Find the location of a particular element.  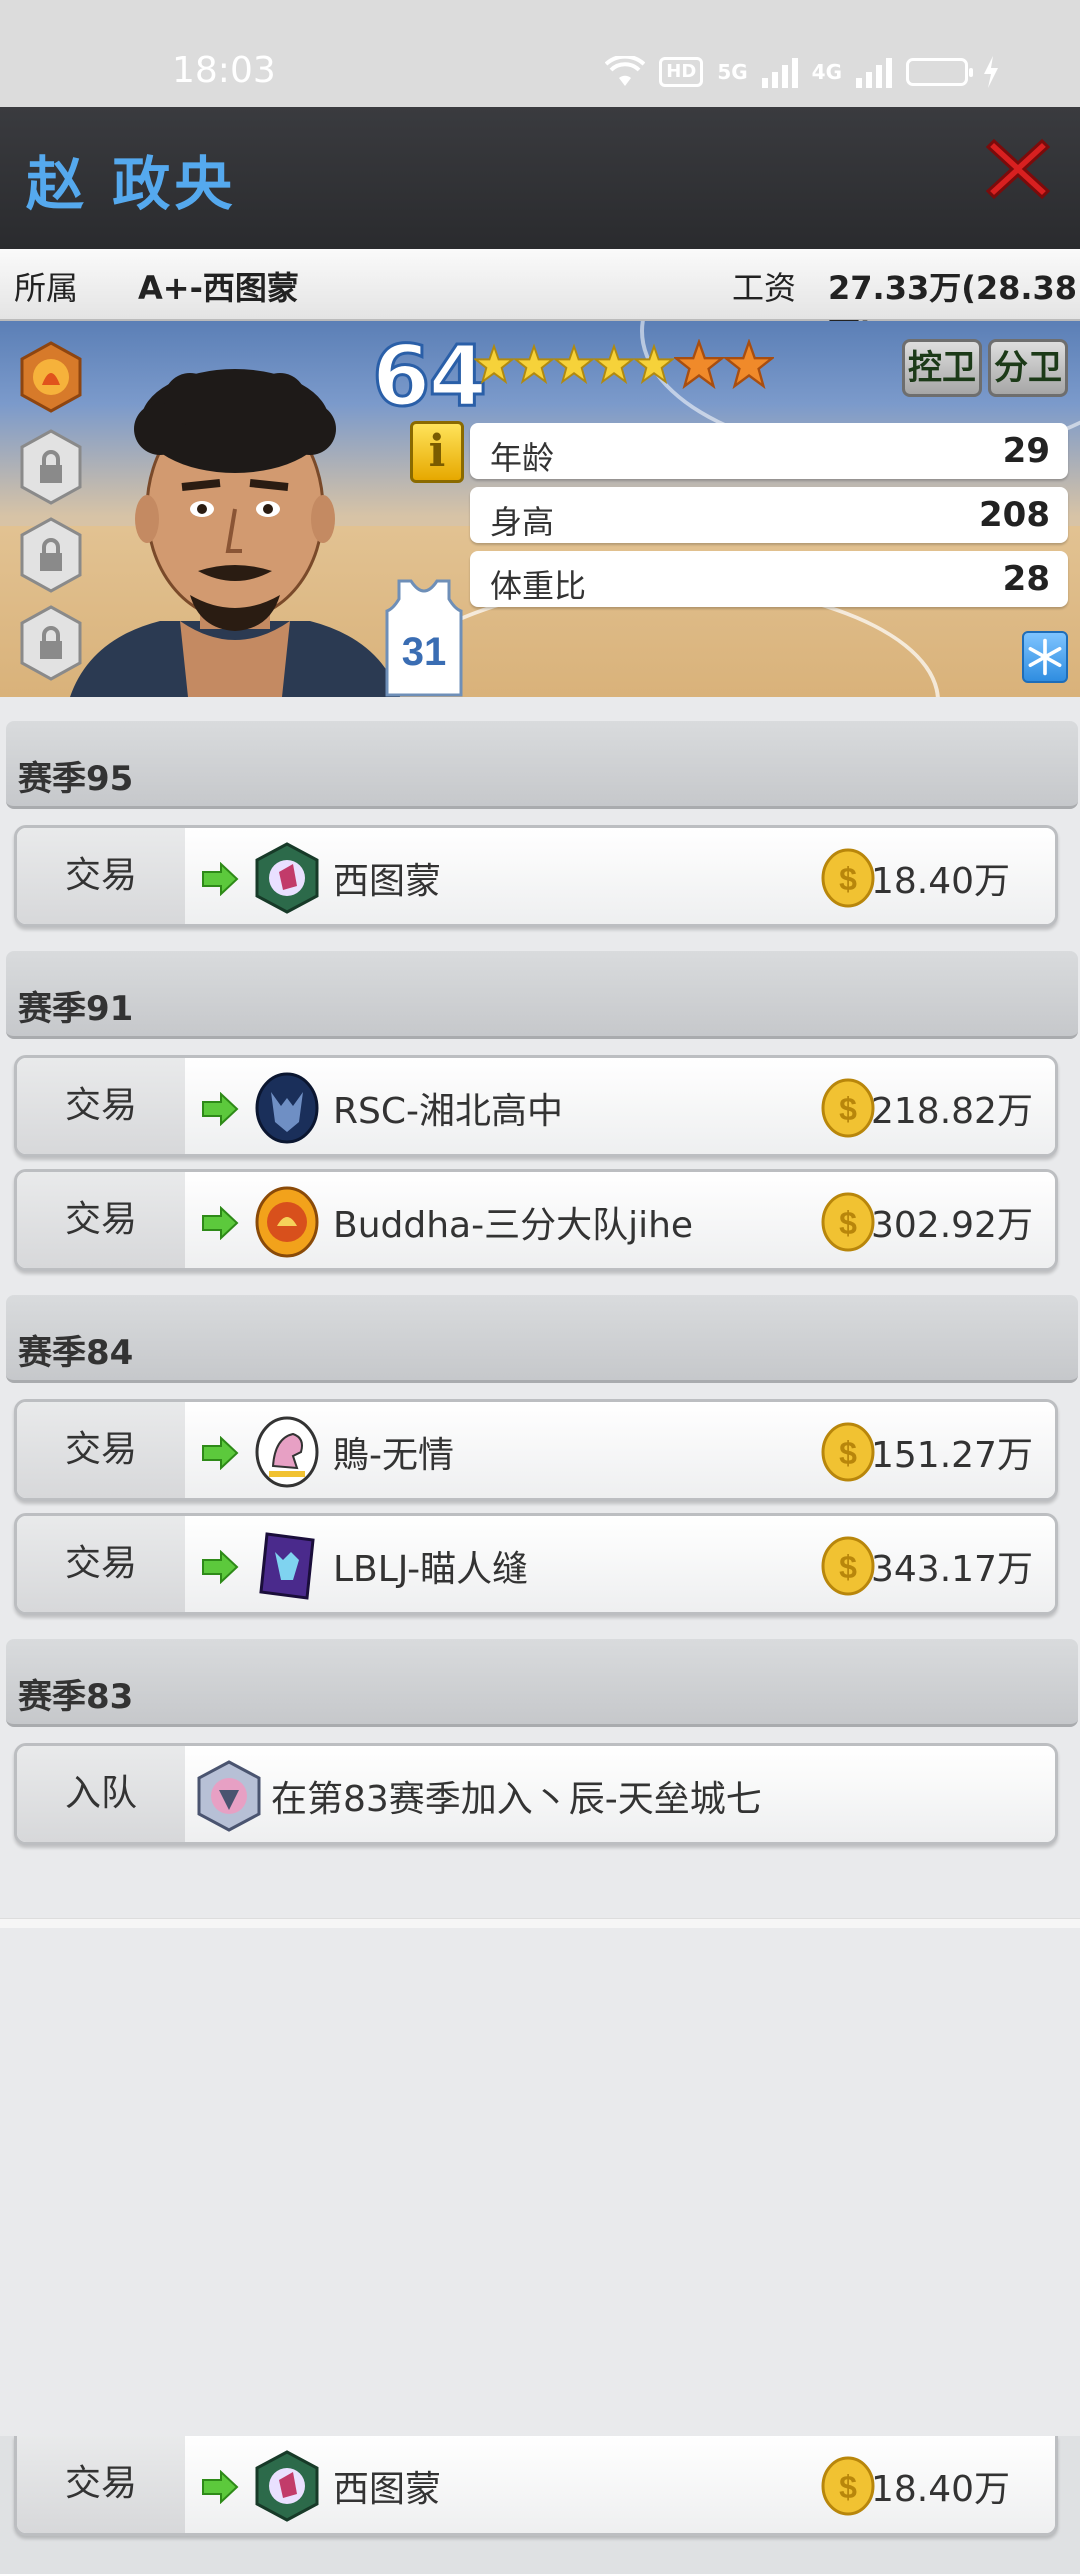

record-type: 入队 is located at coordinates (101, 1794).